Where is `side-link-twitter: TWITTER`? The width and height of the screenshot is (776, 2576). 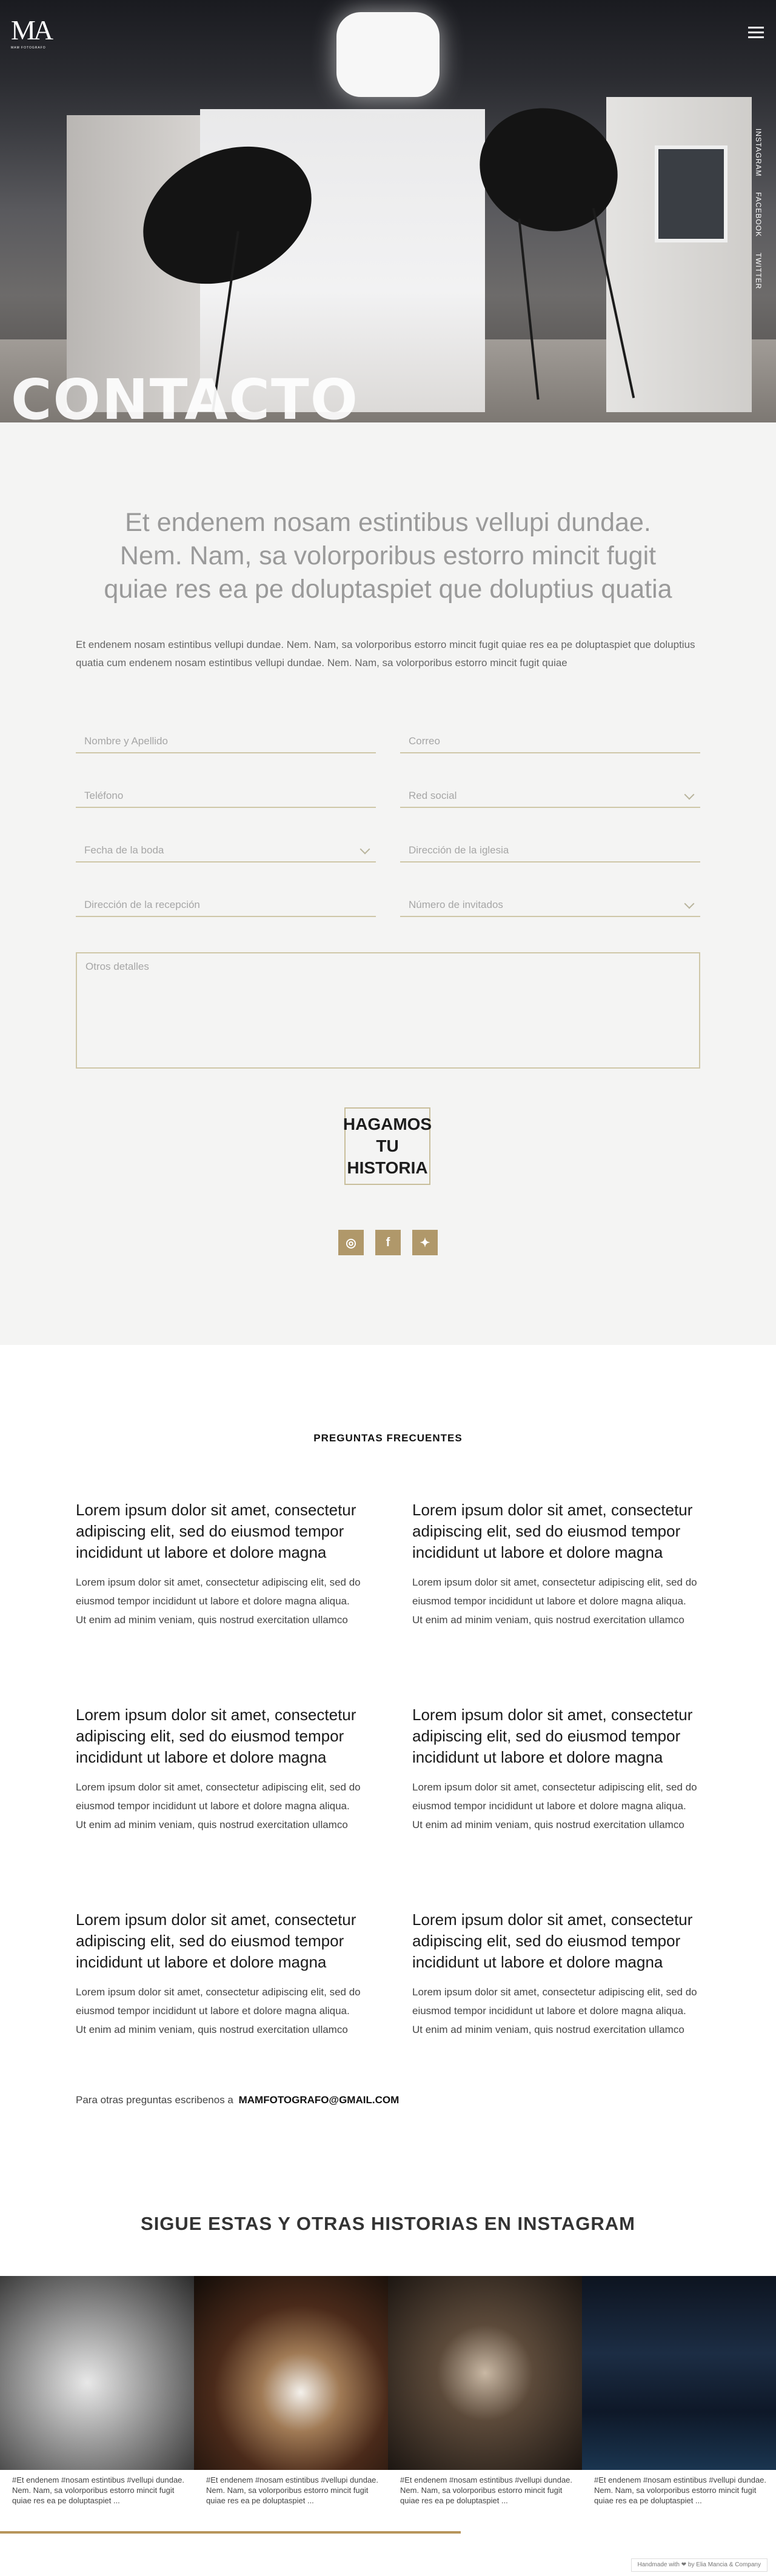 side-link-twitter: TWITTER is located at coordinates (758, 271).